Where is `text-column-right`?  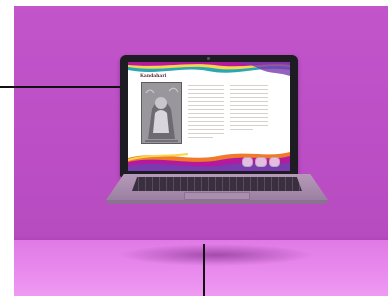 text-column-right is located at coordinates (249, 109).